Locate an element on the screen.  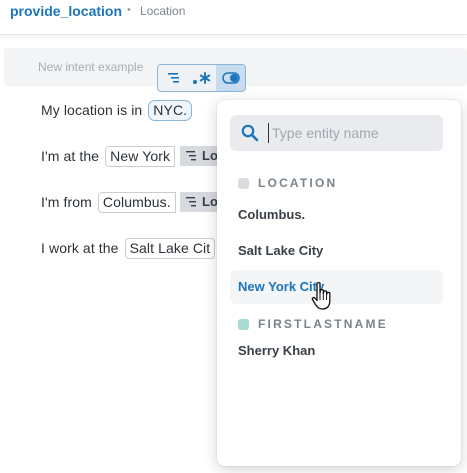
firstlastname-color-swatch is located at coordinates (243, 324).